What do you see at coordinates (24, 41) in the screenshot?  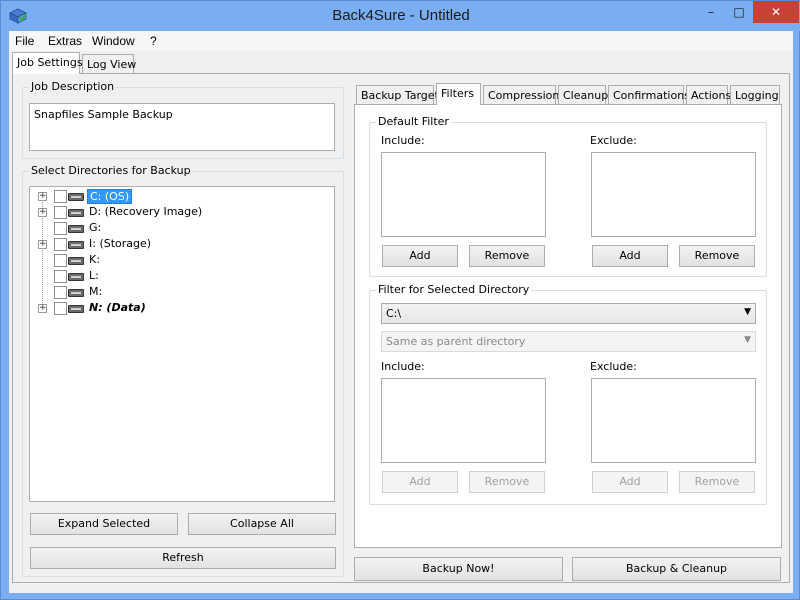 I see `menu-file: File` at bounding box center [24, 41].